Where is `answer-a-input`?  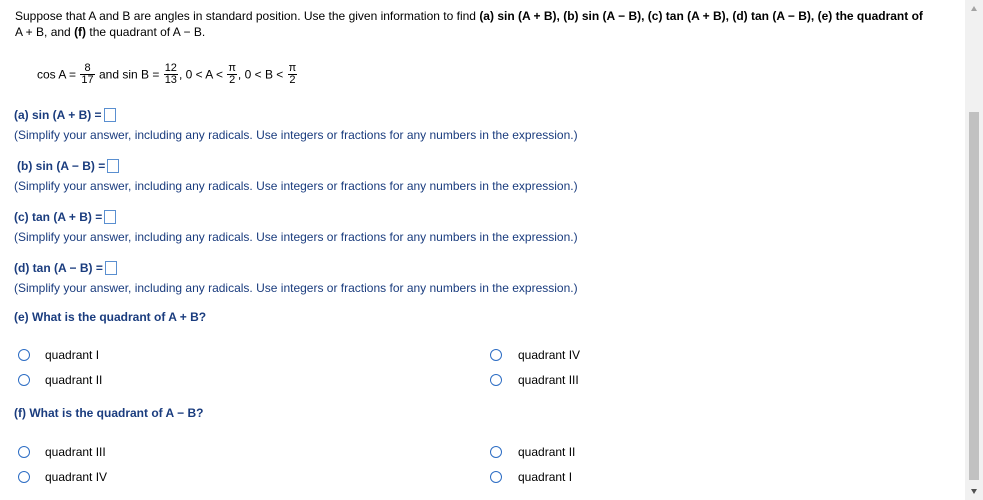 answer-a-input is located at coordinates (109, 115).